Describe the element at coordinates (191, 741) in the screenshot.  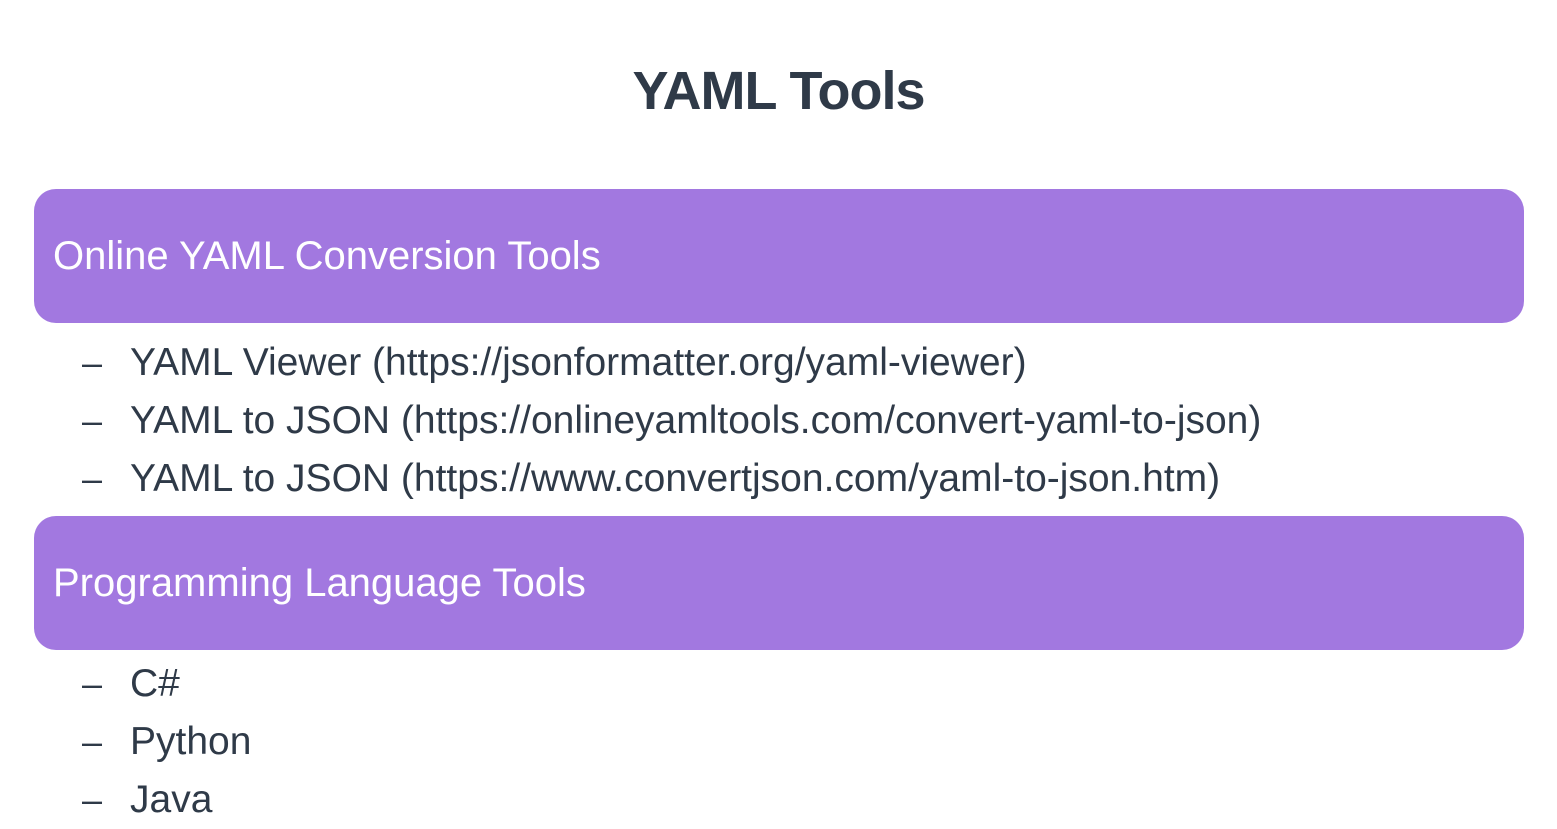
I see `list-item-text: Python` at that location.